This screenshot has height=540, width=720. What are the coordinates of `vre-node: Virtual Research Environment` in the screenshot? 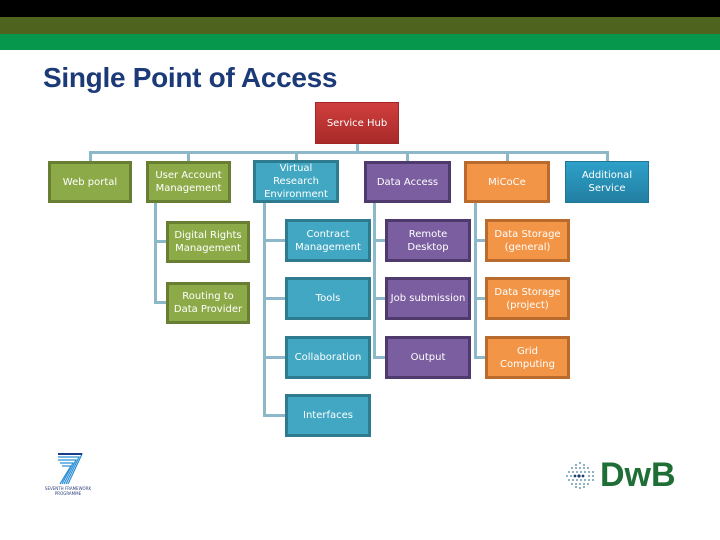 It's located at (296, 181).